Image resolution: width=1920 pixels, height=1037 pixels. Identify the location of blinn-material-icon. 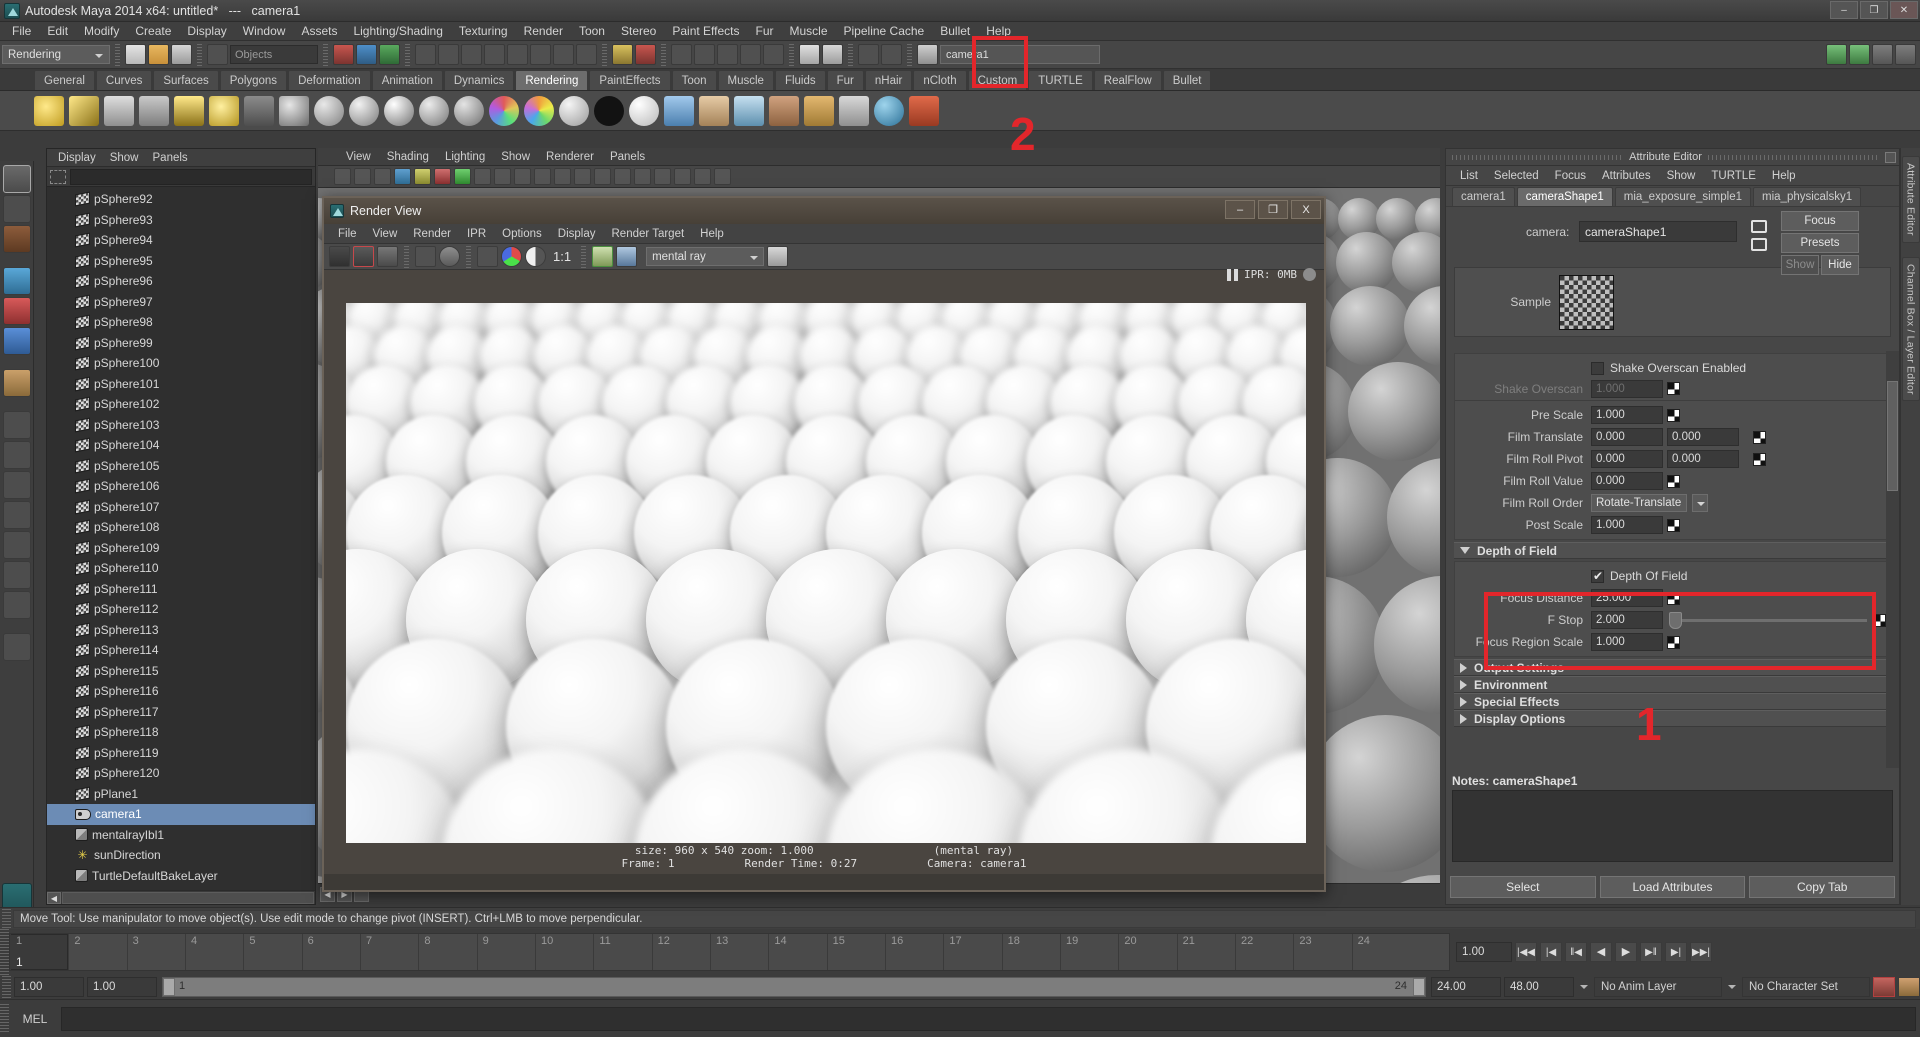
(364, 110).